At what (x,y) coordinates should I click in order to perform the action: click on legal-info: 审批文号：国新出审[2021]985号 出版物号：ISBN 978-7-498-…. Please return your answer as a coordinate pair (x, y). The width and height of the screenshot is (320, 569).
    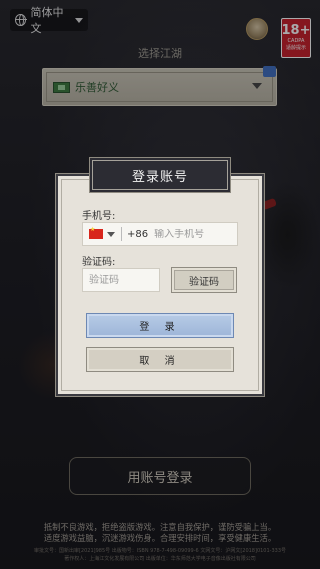
    Looking at the image, I should click on (160, 555).